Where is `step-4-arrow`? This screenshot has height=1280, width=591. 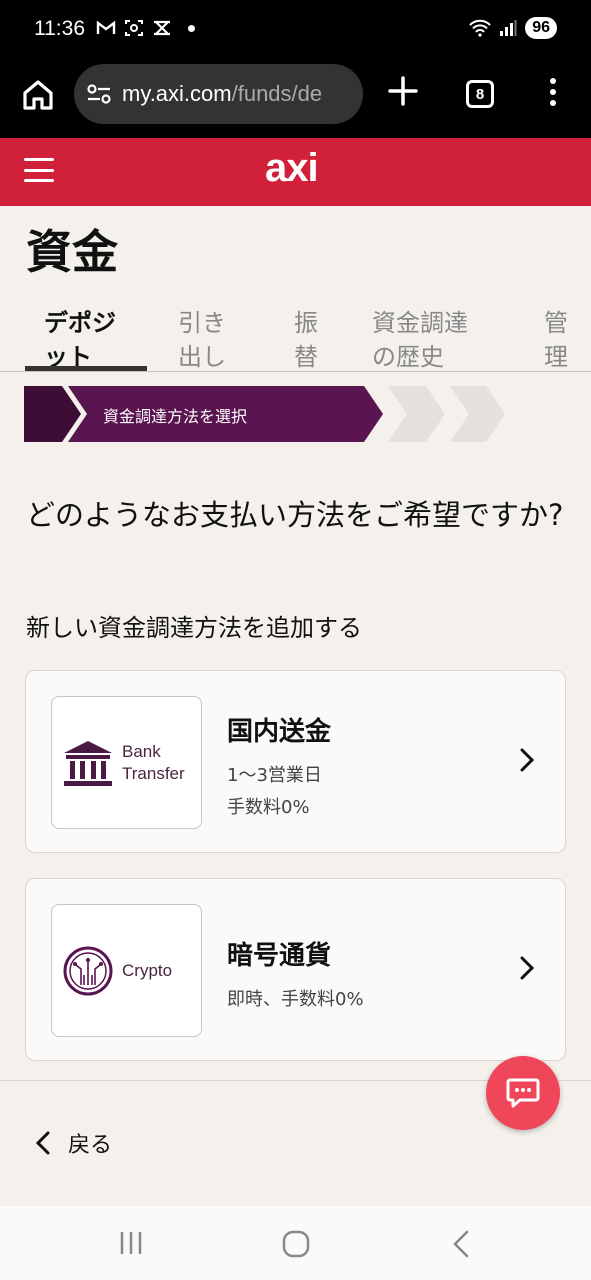
step-4-arrow is located at coordinates (477, 414).